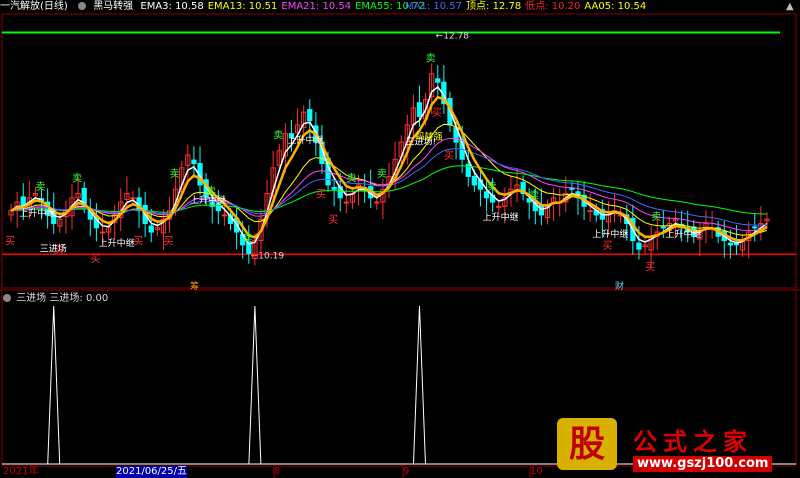  What do you see at coordinates (82, 6) in the screenshot?
I see `settings-dot-icon` at bounding box center [82, 6].